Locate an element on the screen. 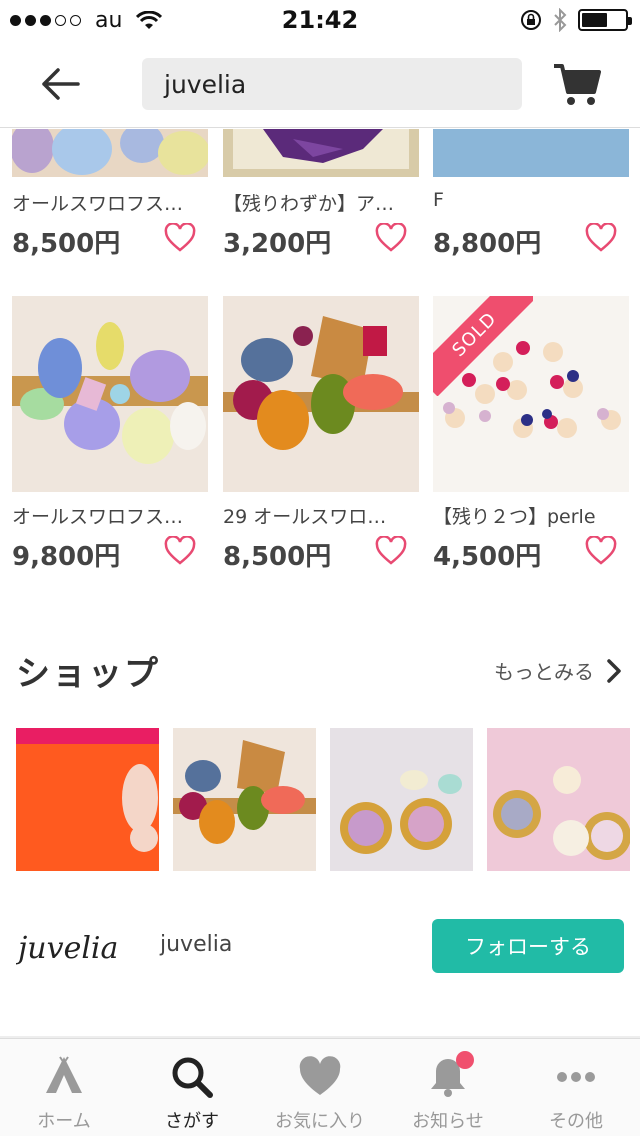 The image size is (640, 1136). product-image: SOLD is located at coordinates (531, 394).